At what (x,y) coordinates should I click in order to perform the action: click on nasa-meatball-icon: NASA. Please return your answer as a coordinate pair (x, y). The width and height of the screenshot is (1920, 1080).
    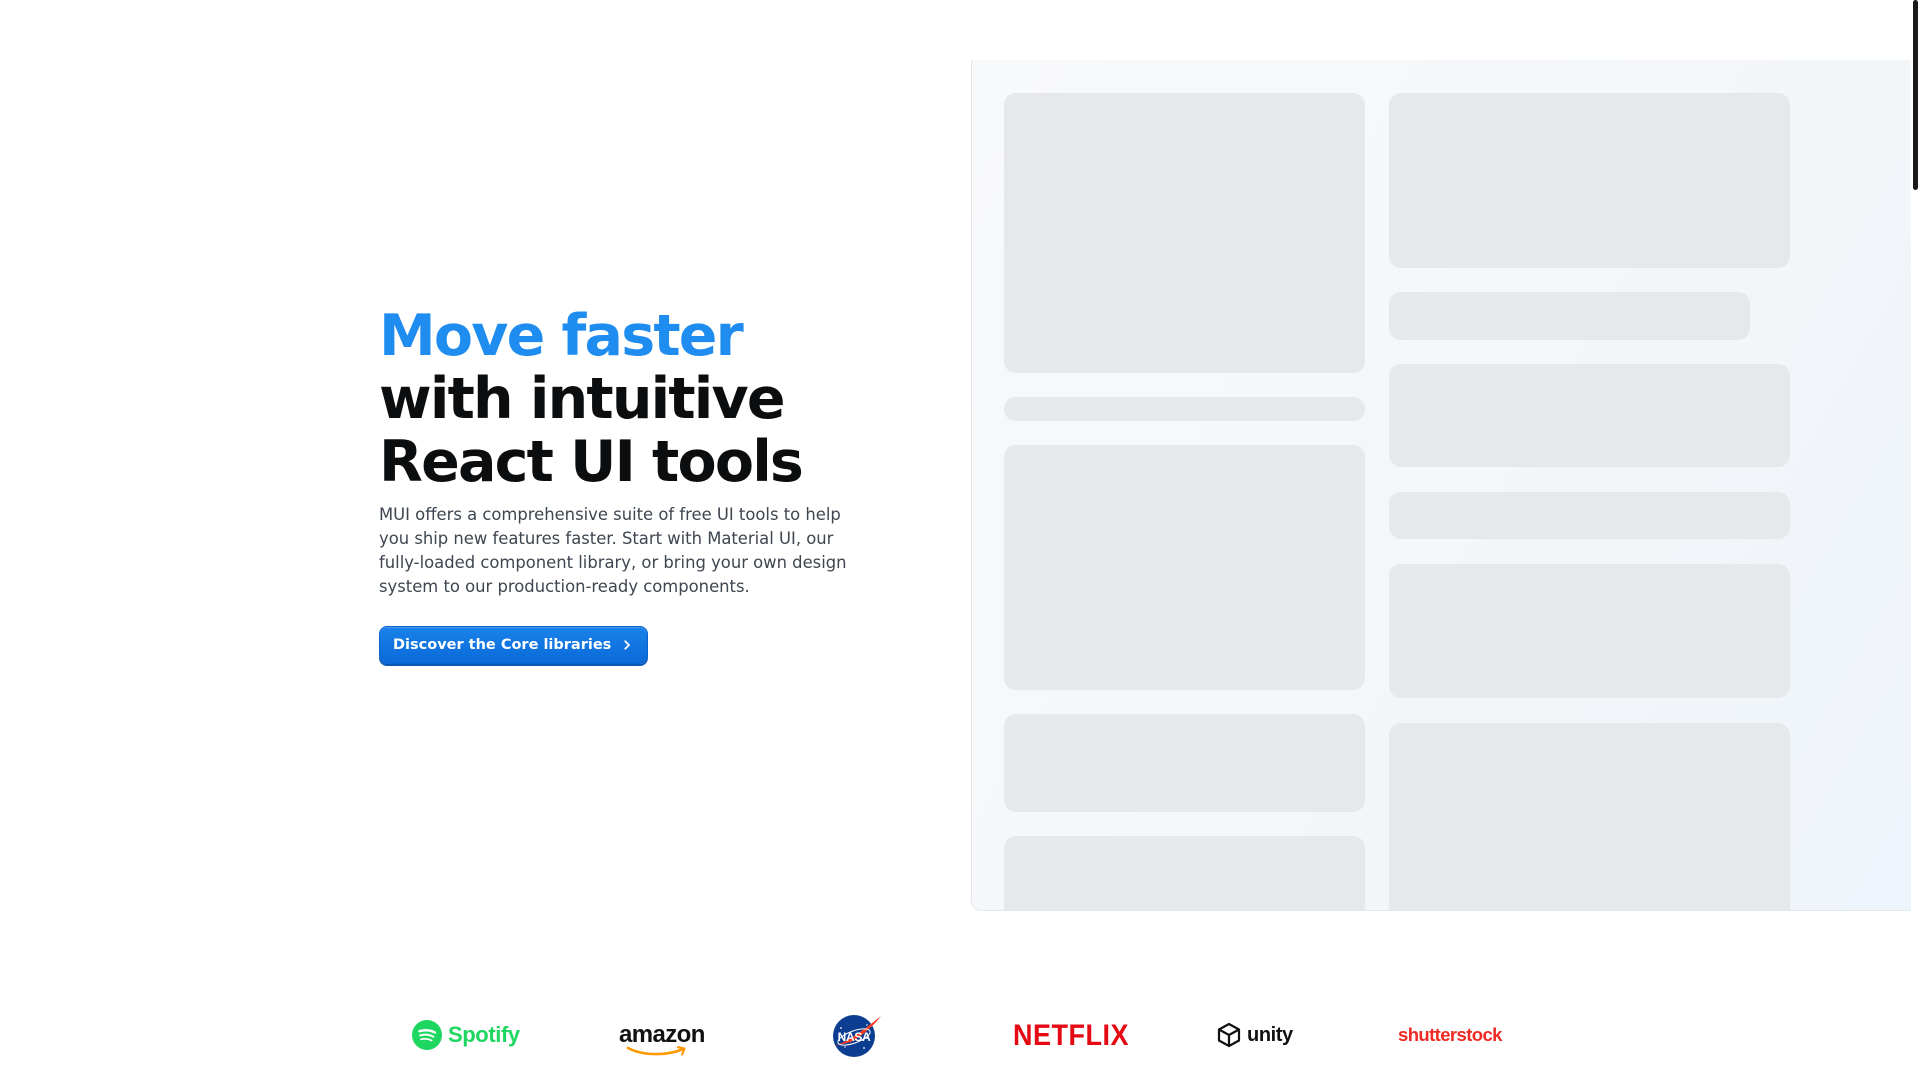
    Looking at the image, I should click on (857, 1036).